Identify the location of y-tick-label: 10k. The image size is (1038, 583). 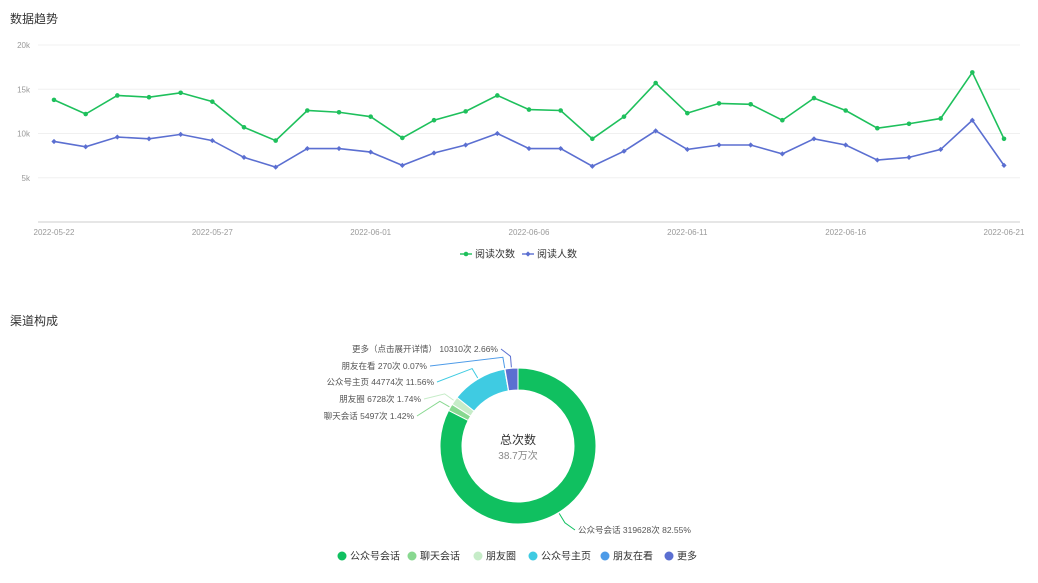
(24, 134).